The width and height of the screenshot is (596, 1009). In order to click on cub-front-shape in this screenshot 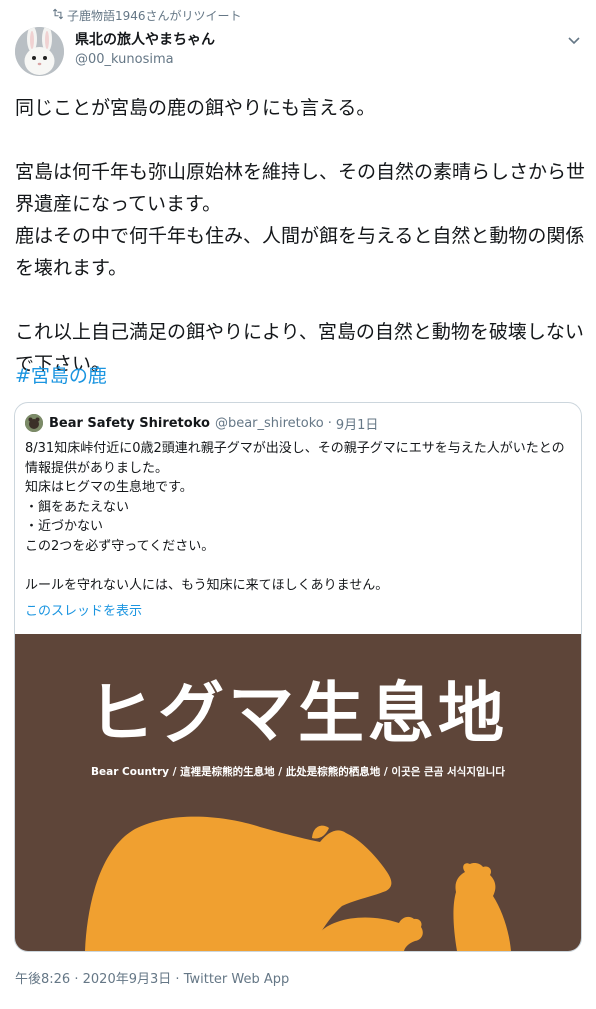, I will do `click(367, 933)`.